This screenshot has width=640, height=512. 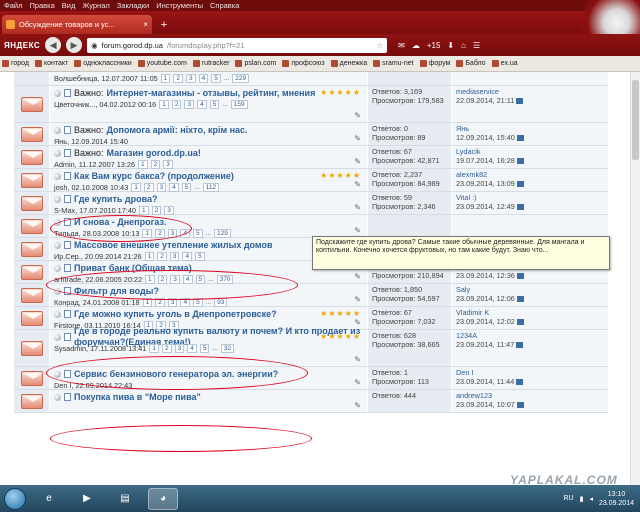 I want to click on last-post-user: Vital :), so click(x=530, y=197).